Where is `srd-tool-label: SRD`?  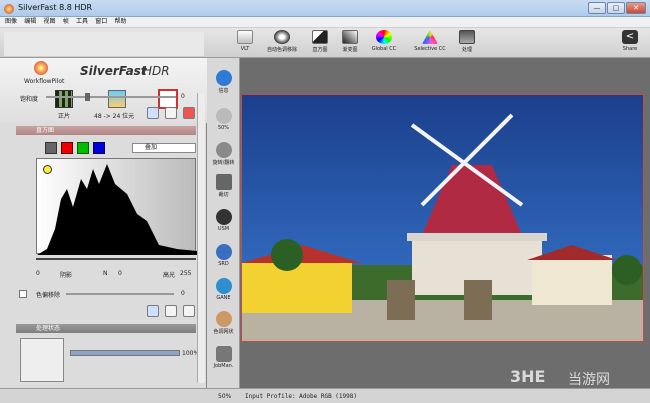 srd-tool-label: SRD is located at coordinates (223, 264).